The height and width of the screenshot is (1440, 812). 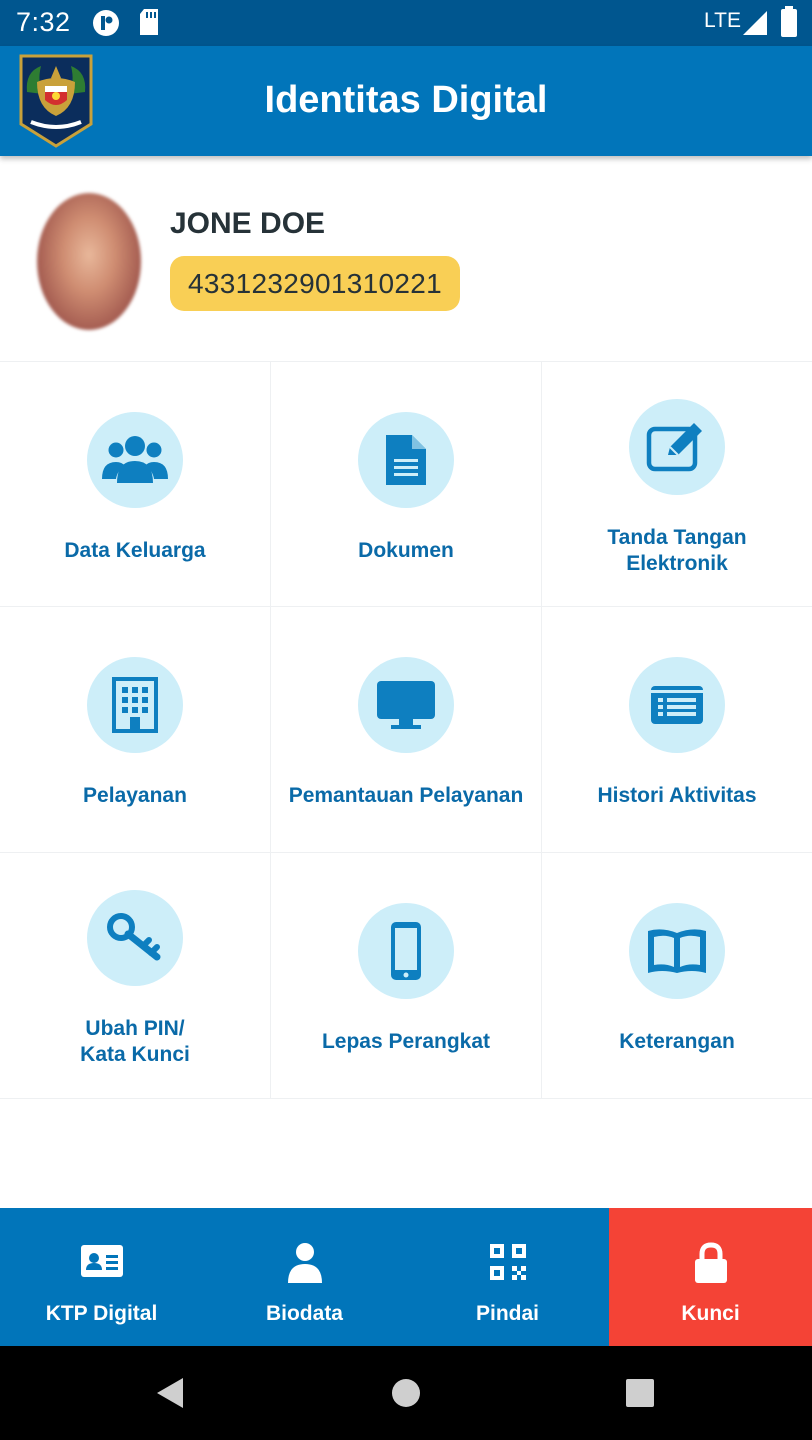 What do you see at coordinates (135, 705) in the screenshot?
I see `building-icon` at bounding box center [135, 705].